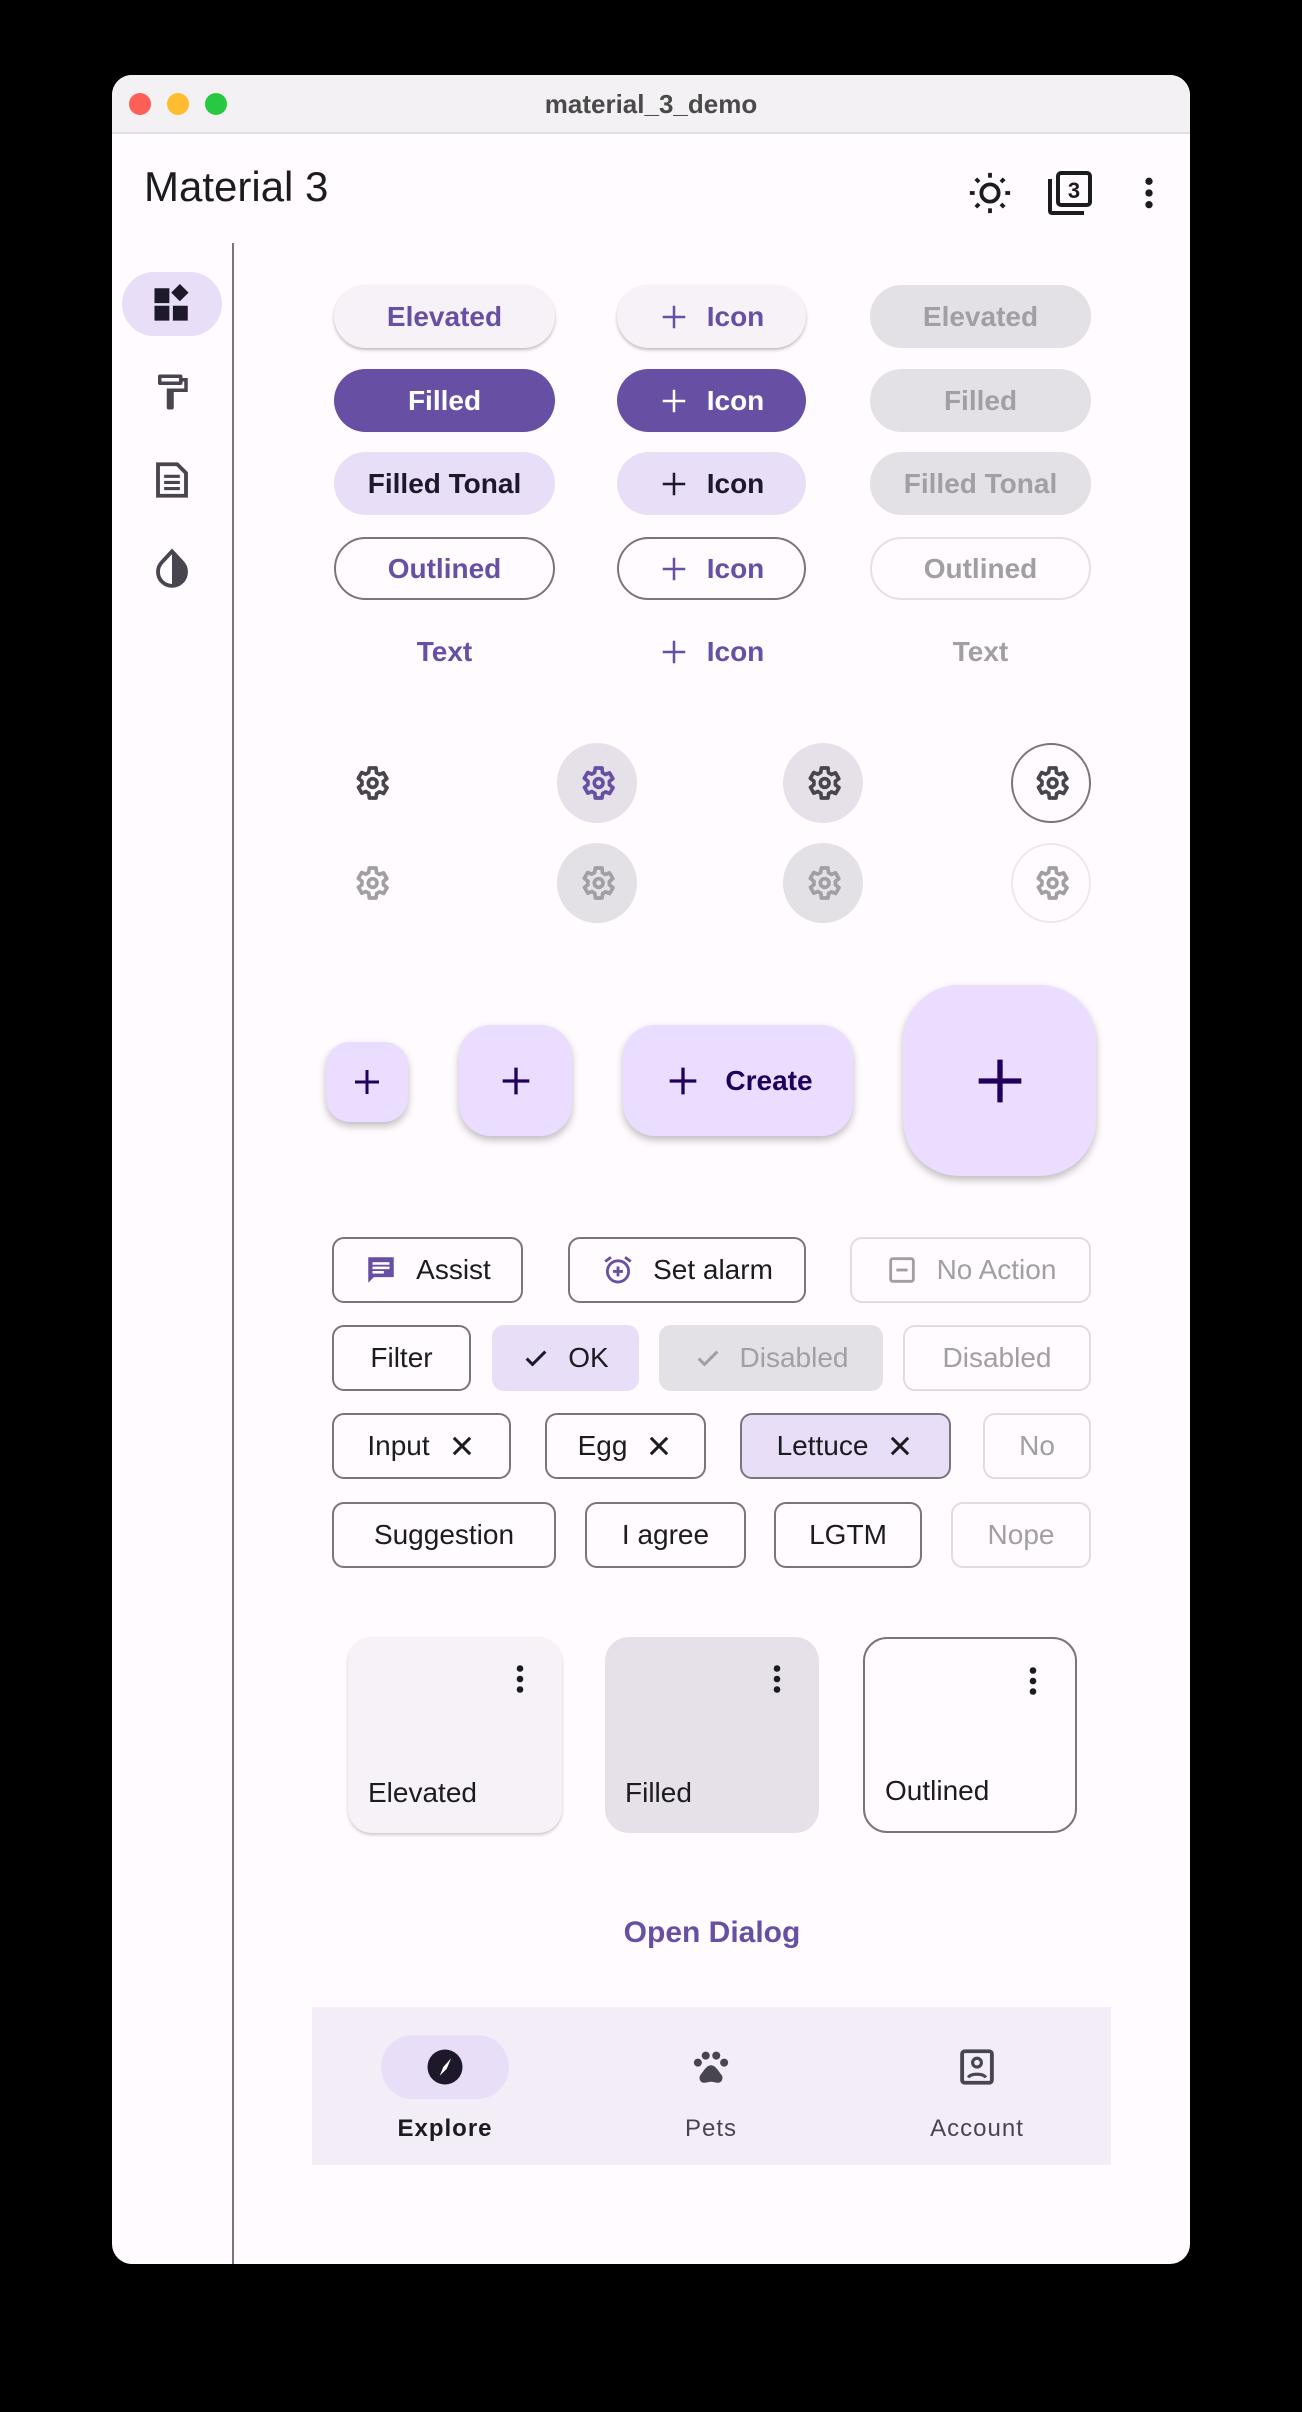 This screenshot has width=1302, height=2412. I want to click on filled-card: Filled, so click(712, 1735).